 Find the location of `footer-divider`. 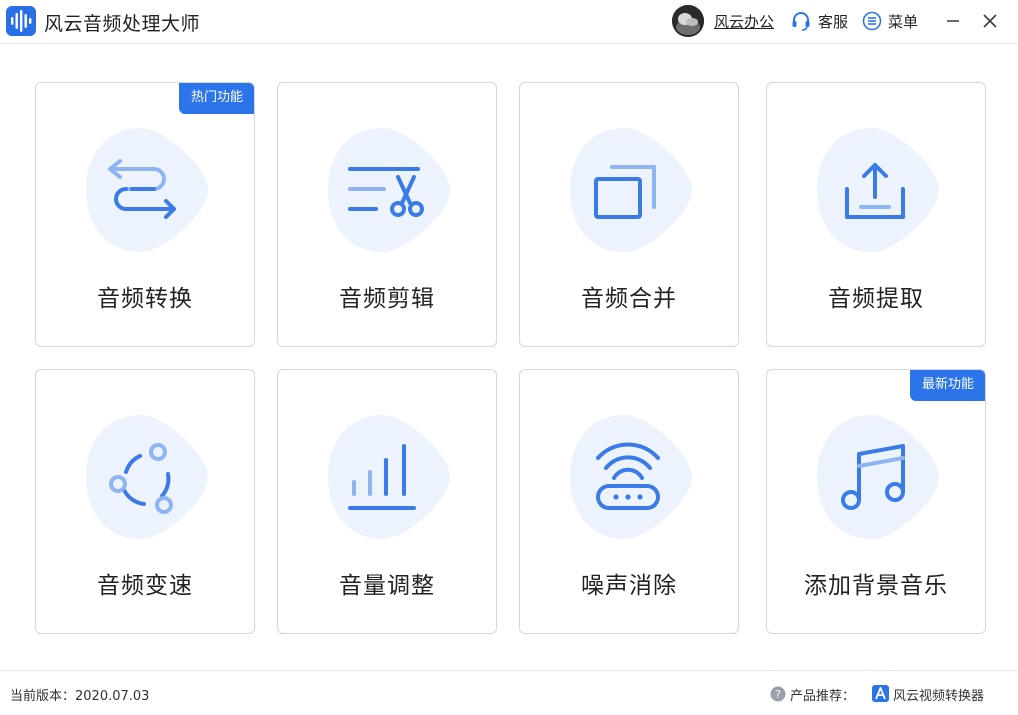

footer-divider is located at coordinates (509, 670).